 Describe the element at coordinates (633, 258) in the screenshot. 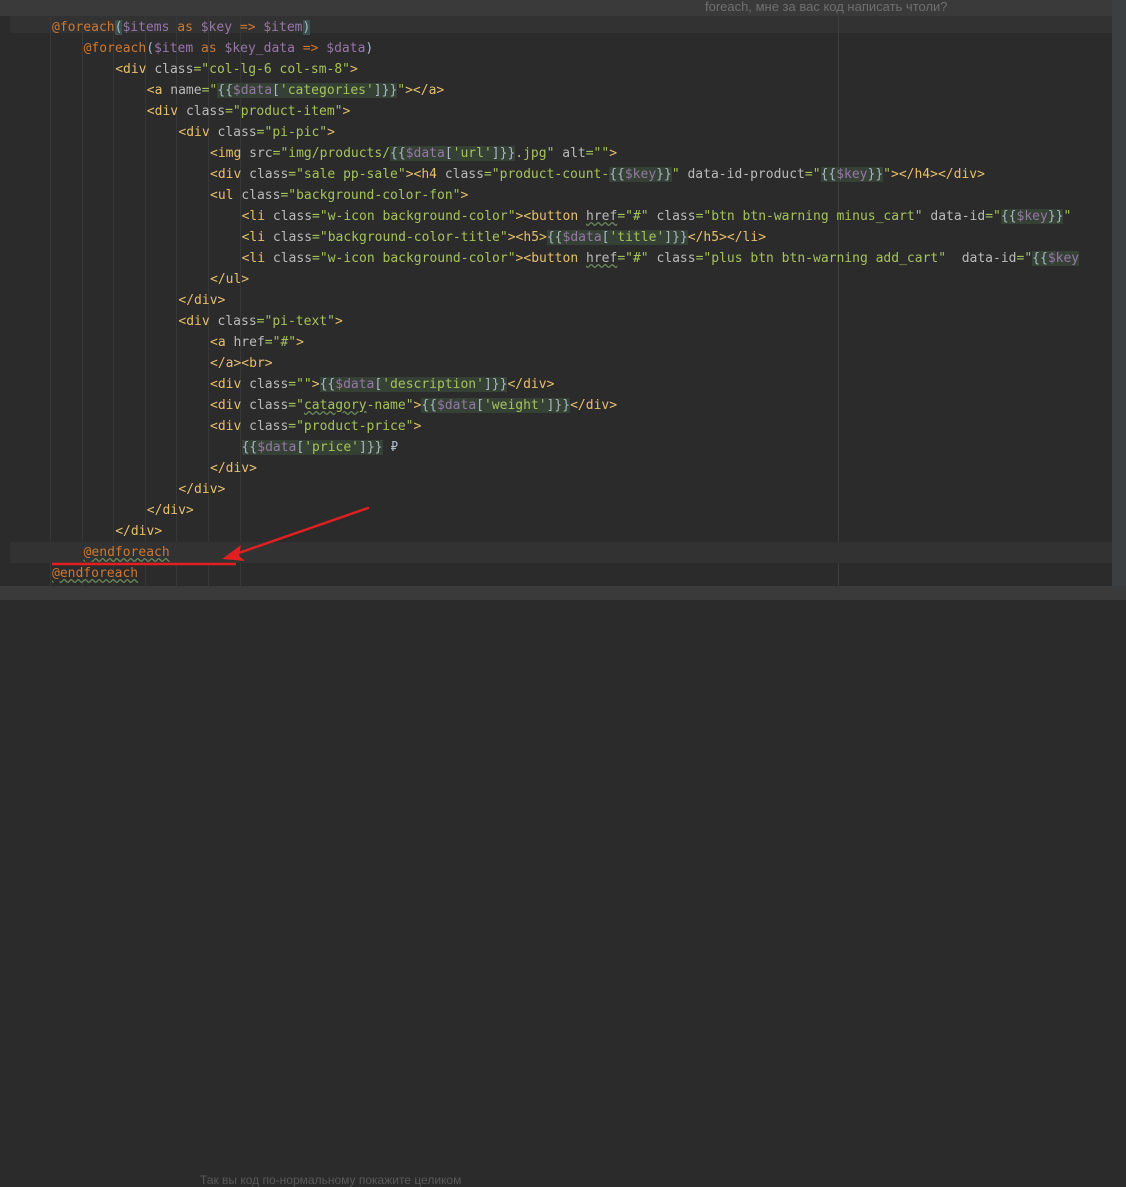

I see `code-token: ="#"` at that location.